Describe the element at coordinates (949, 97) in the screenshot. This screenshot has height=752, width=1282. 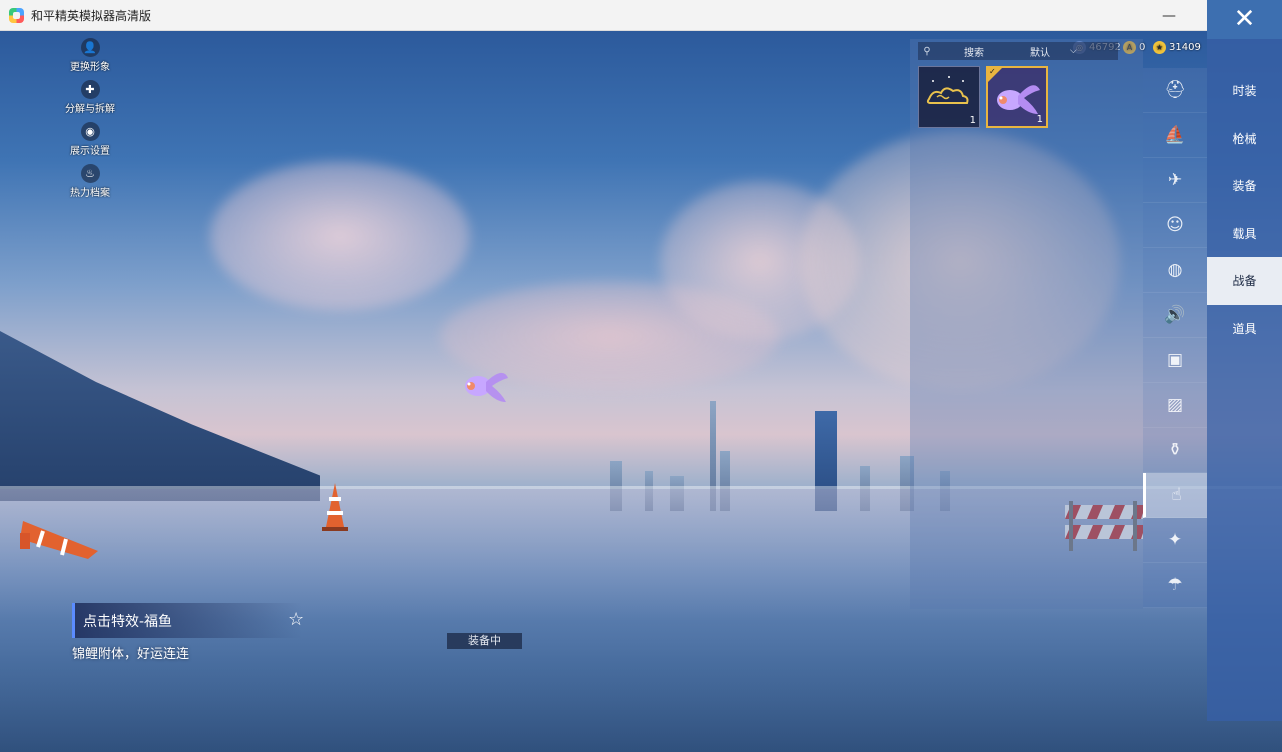
I see `cloud-effect-item: 1` at that location.